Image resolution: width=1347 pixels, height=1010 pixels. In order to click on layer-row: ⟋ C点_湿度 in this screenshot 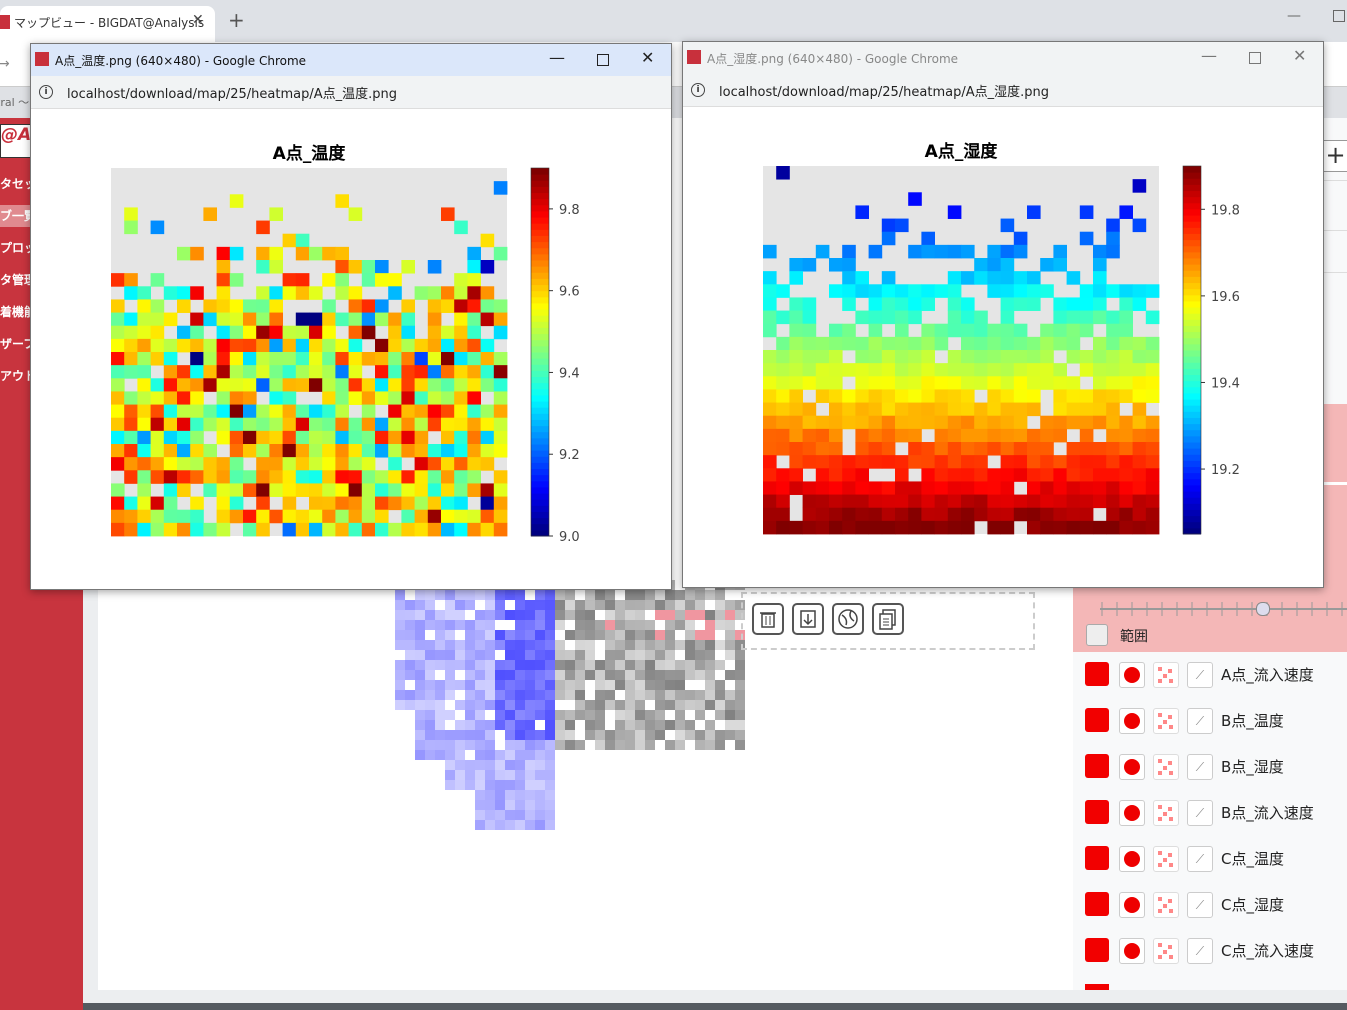, I will do `click(1210, 909)`.